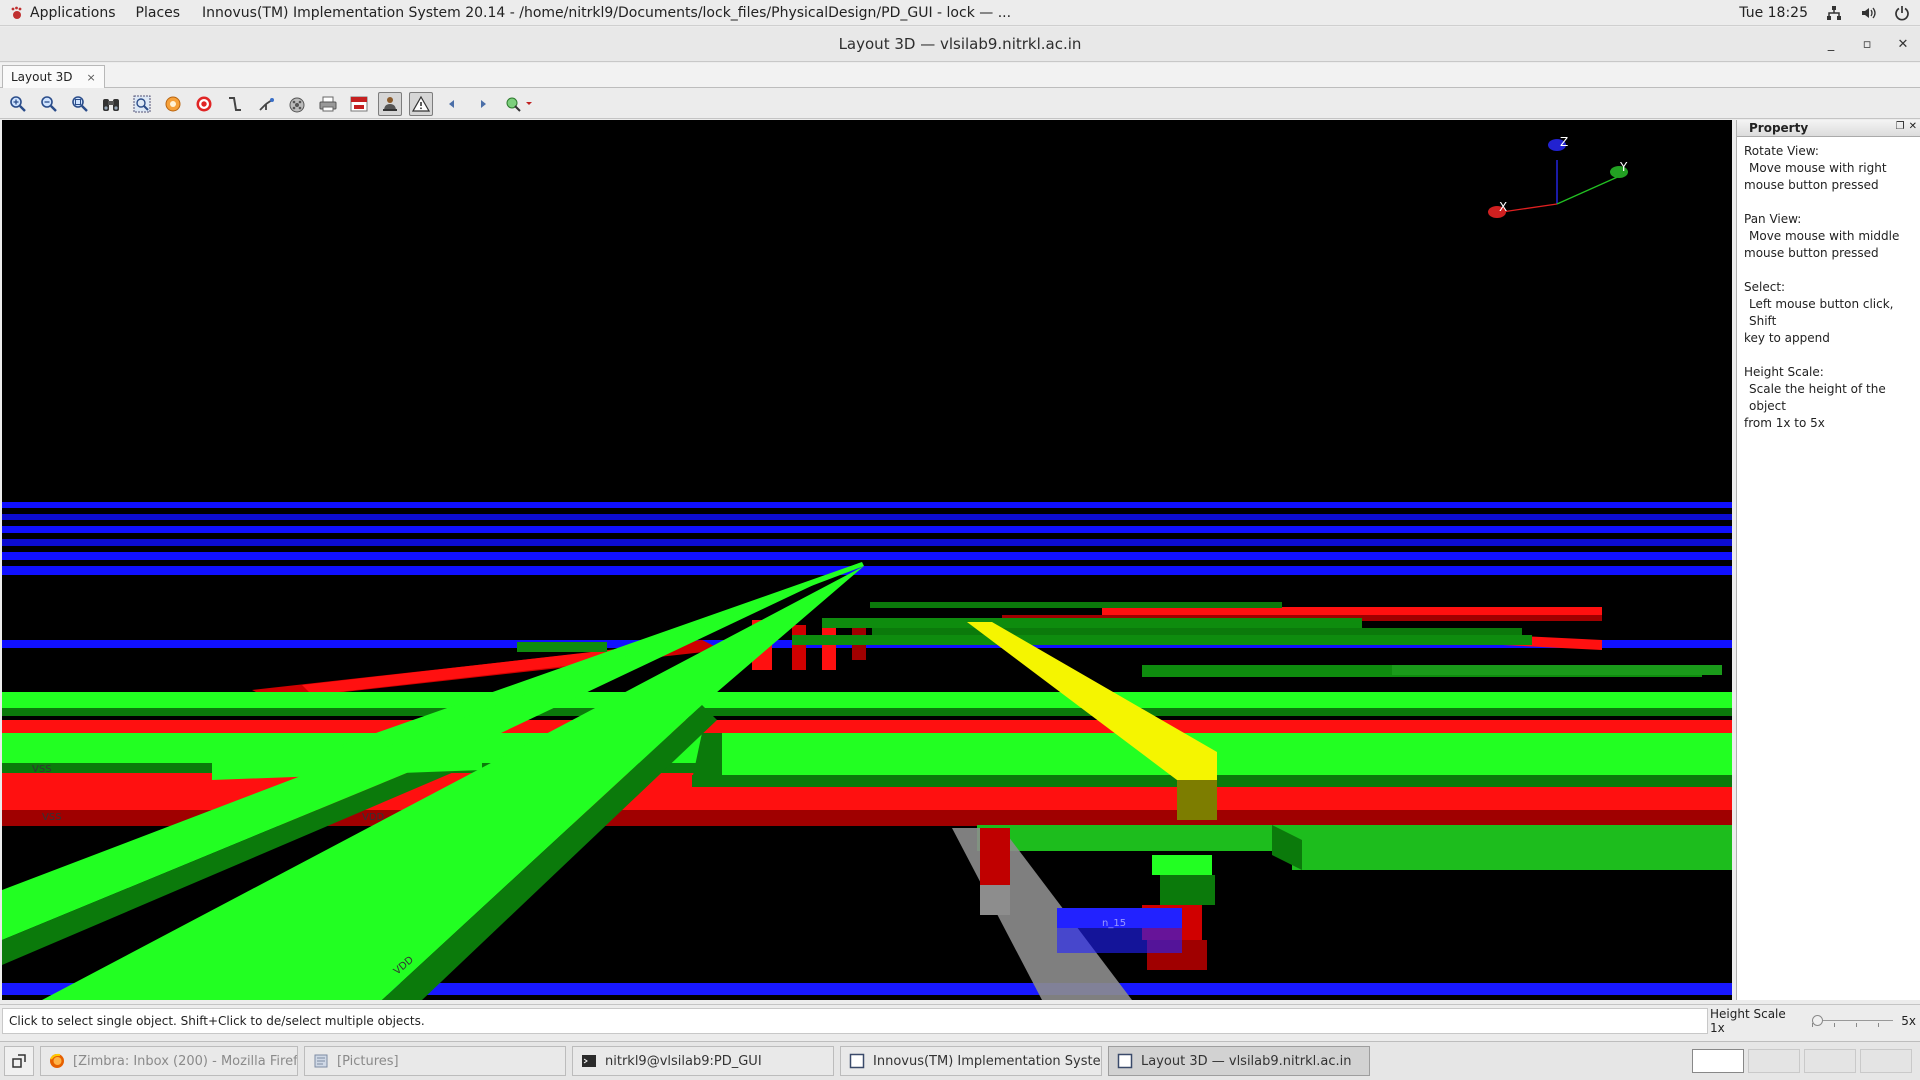 Image resolution: width=1920 pixels, height=1080 pixels. What do you see at coordinates (321, 1061) in the screenshot?
I see `folder-icon` at bounding box center [321, 1061].